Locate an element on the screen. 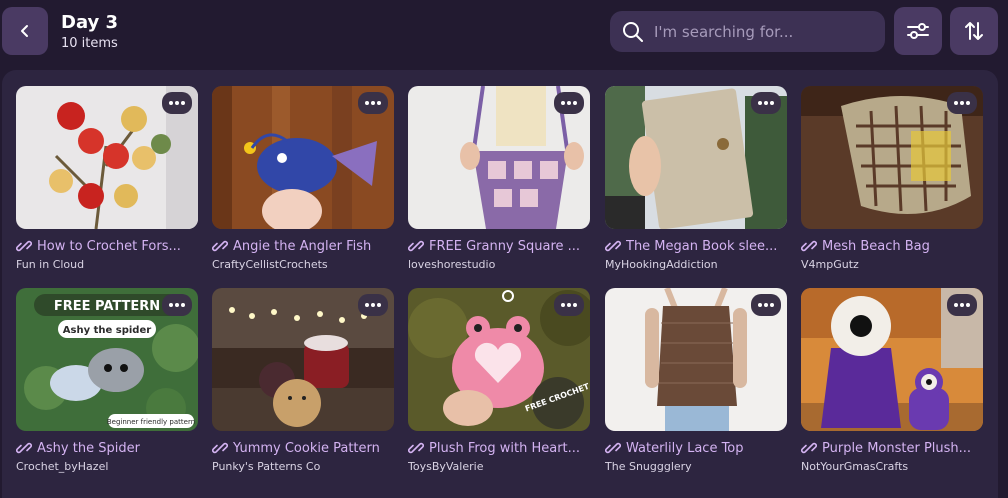  card-author: The Snuggglery is located at coordinates (696, 466).